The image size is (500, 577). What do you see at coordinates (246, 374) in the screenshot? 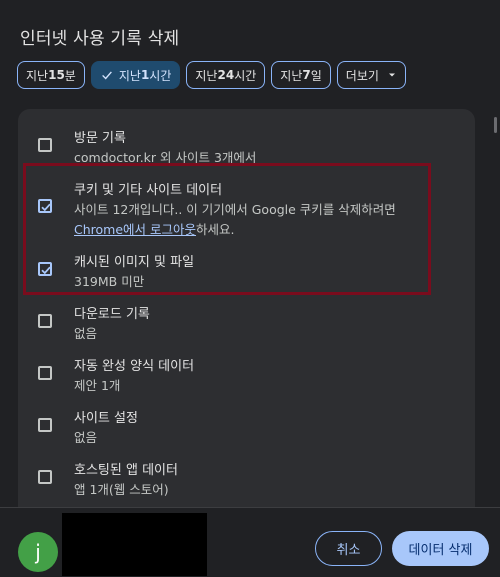
I see `item-autofill-data: 자동 완성 양식 데이터 제안 1개` at bounding box center [246, 374].